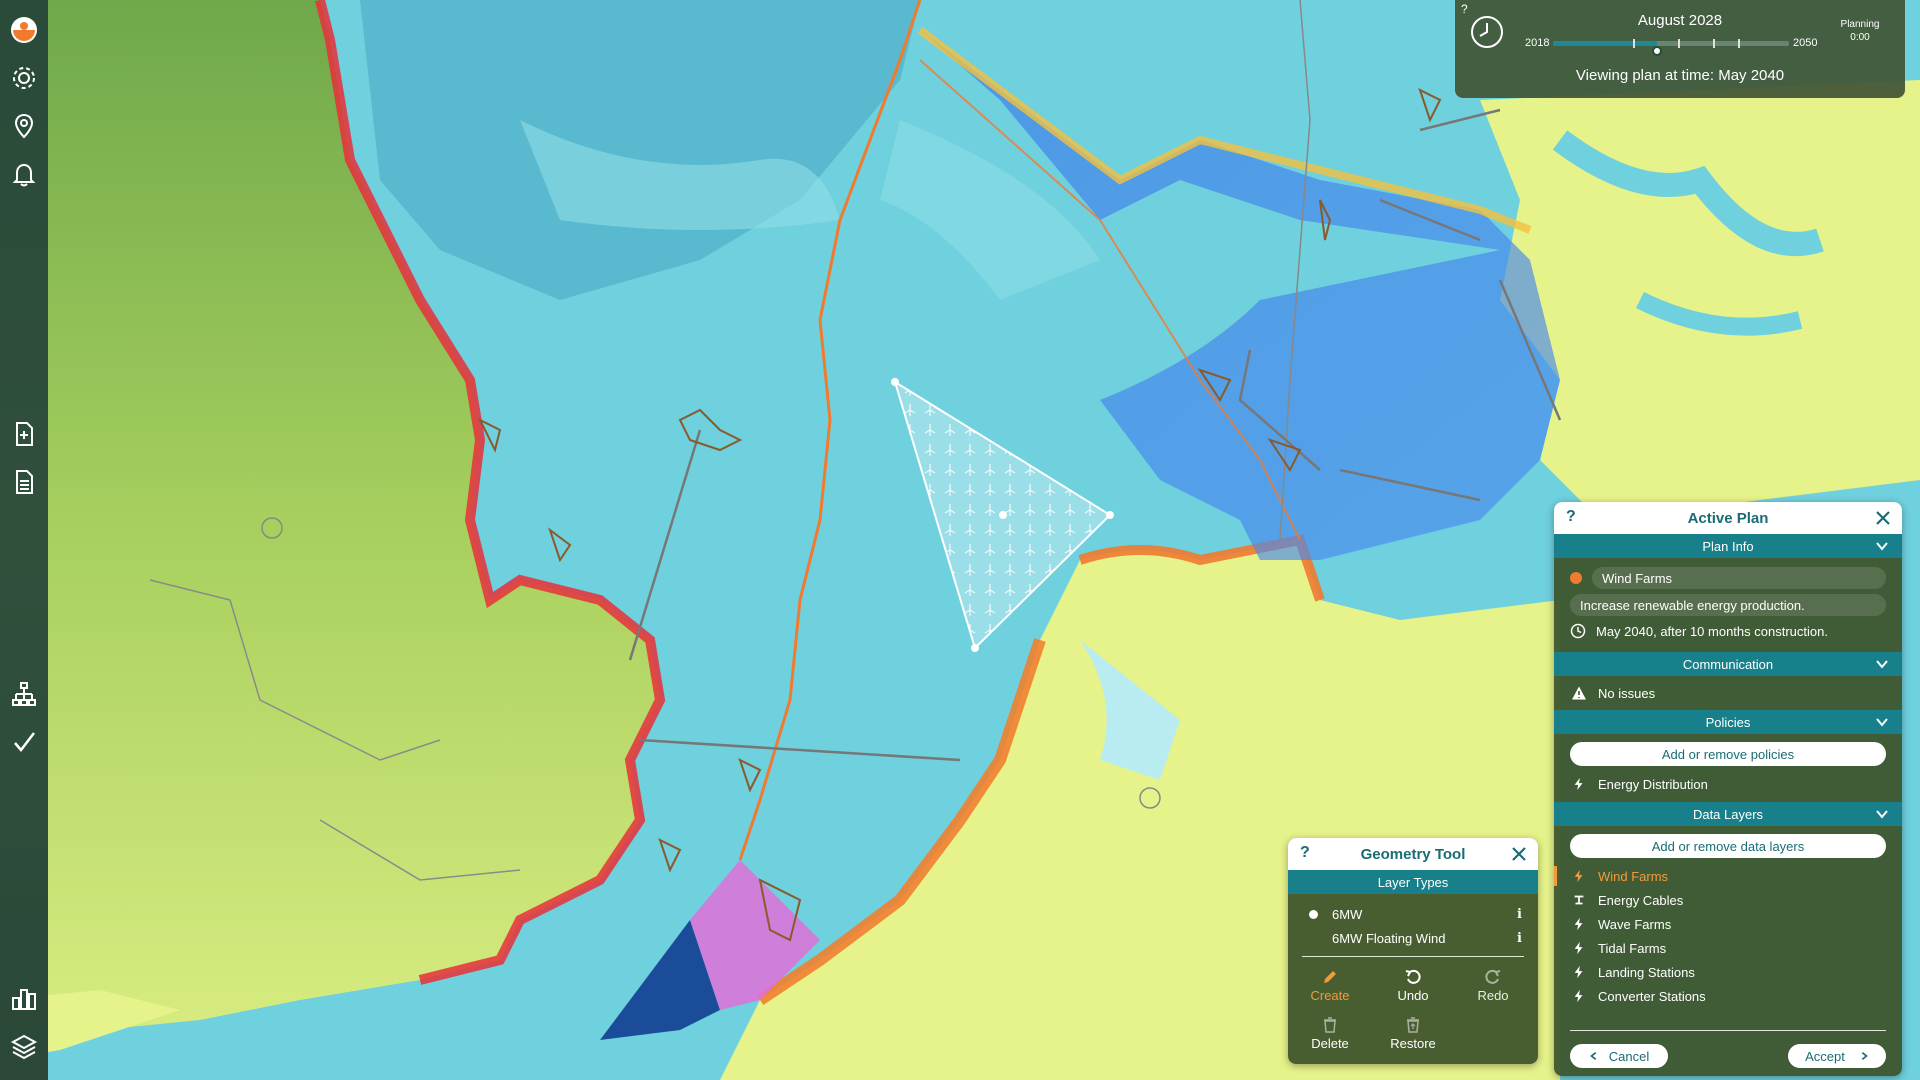  I want to click on data-layers-header: Data Layers, so click(1728, 814).